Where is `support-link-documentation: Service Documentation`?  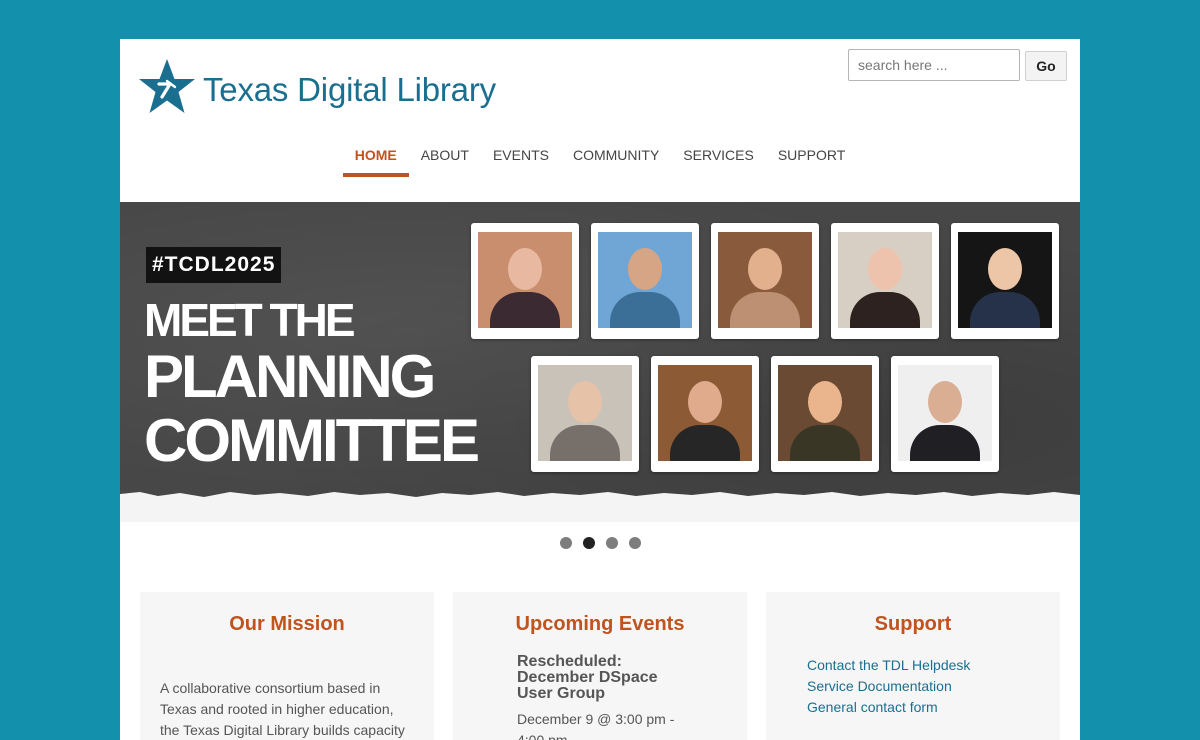
support-link-documentation: Service Documentation is located at coordinates (888, 686).